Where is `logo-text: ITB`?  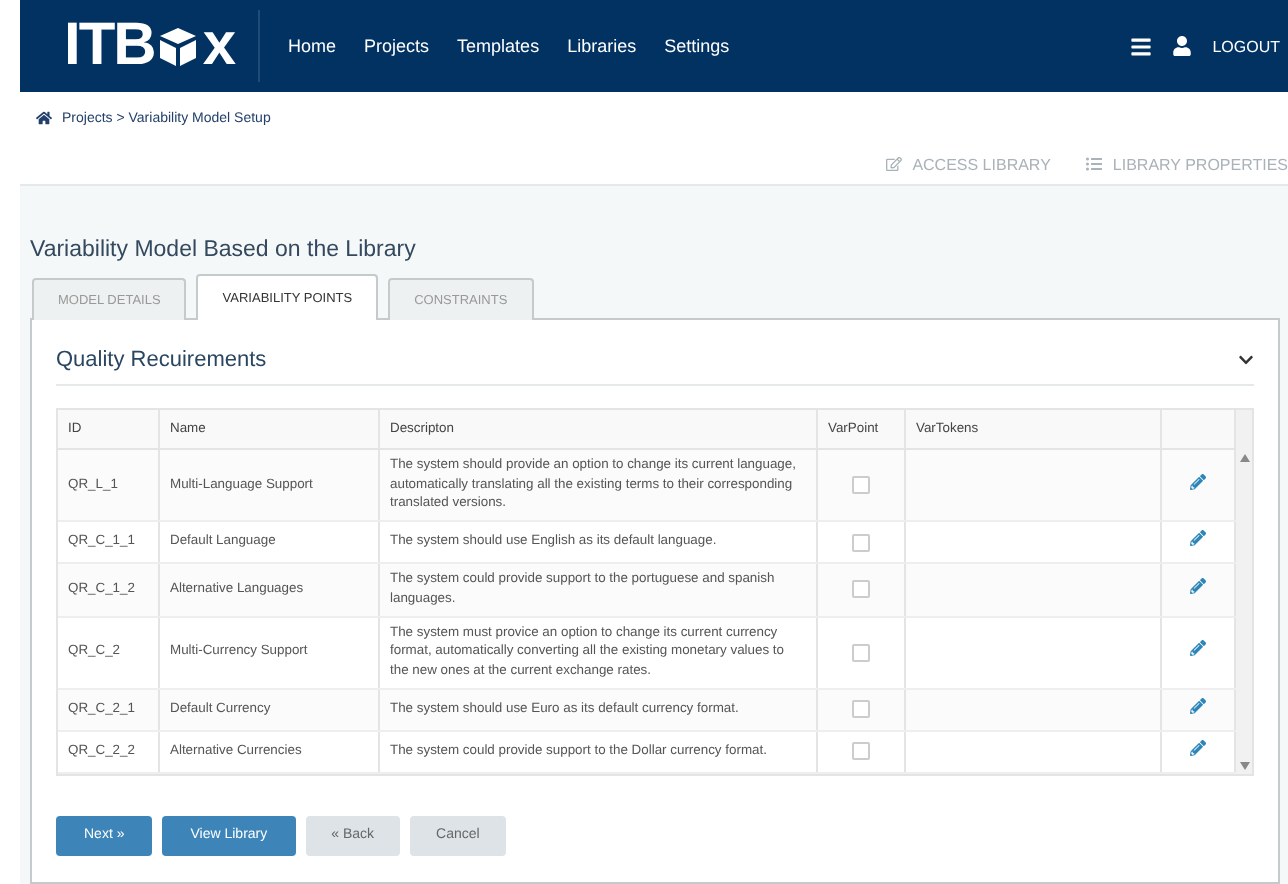
logo-text: ITB is located at coordinates (109, 46).